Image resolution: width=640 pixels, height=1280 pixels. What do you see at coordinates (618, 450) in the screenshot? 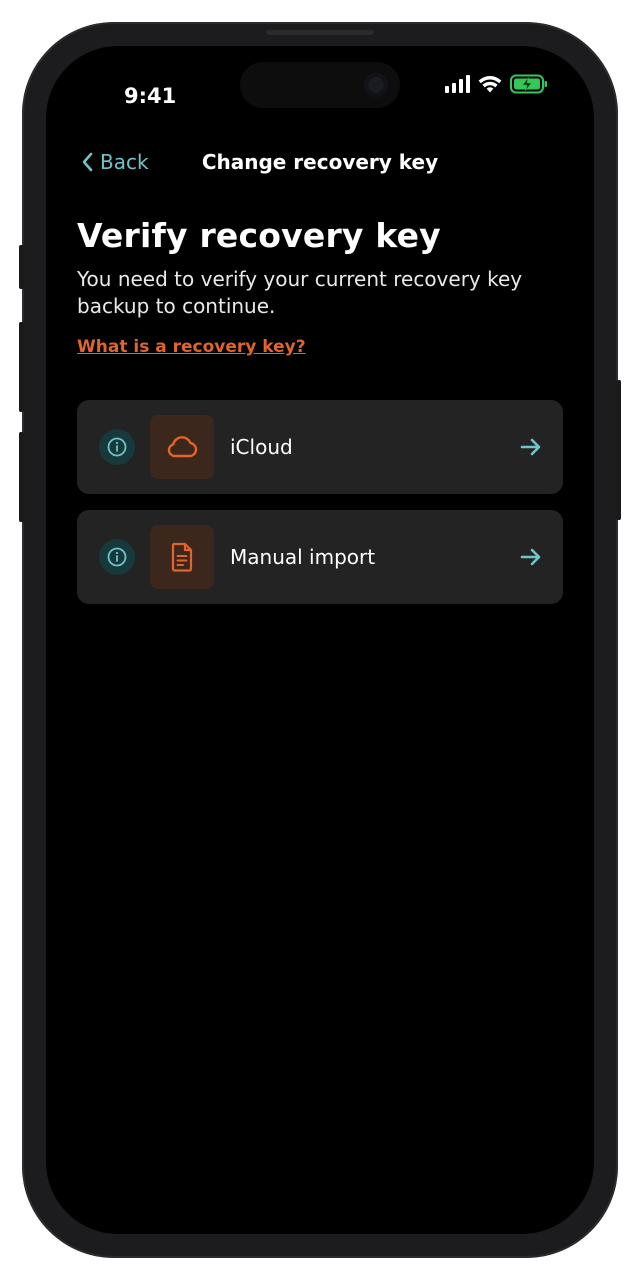
I see `power-button` at bounding box center [618, 450].